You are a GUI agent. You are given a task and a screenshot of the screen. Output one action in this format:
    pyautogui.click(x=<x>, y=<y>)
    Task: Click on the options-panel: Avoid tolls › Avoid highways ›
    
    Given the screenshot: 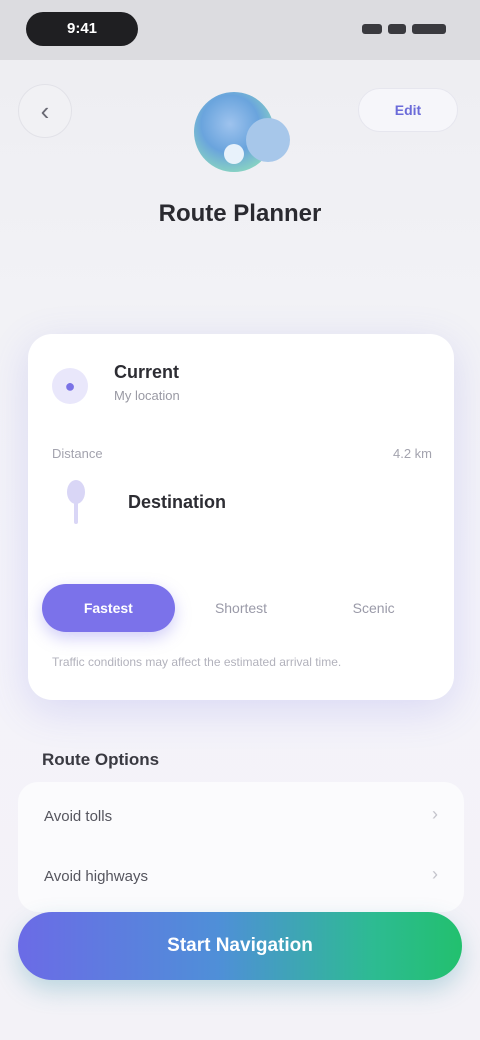 What is the action you would take?
    pyautogui.click(x=241, y=847)
    